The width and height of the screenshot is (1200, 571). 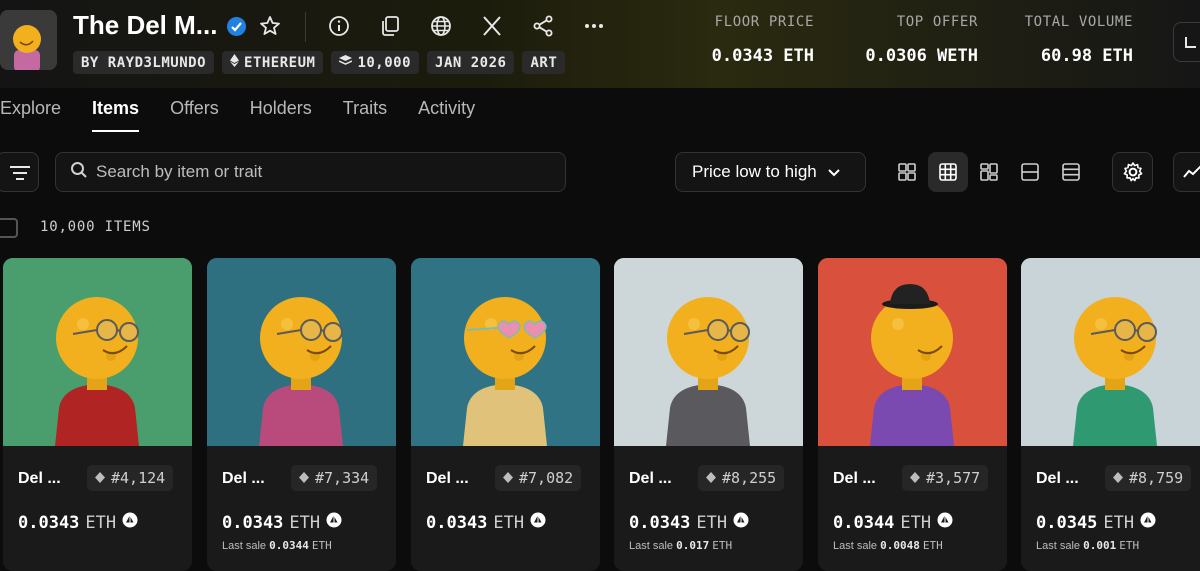 What do you see at coordinates (270, 26) in the screenshot?
I see `star-icon` at bounding box center [270, 26].